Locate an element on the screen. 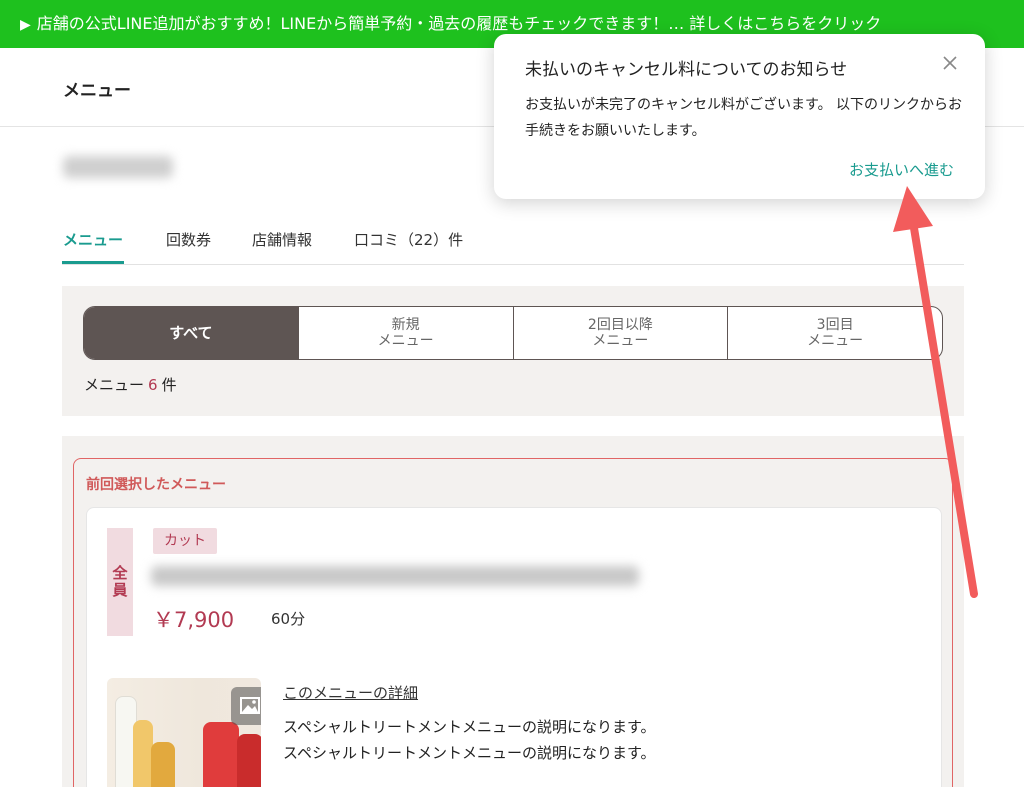 The image size is (1024, 787). image-icon is located at coordinates (246, 706).